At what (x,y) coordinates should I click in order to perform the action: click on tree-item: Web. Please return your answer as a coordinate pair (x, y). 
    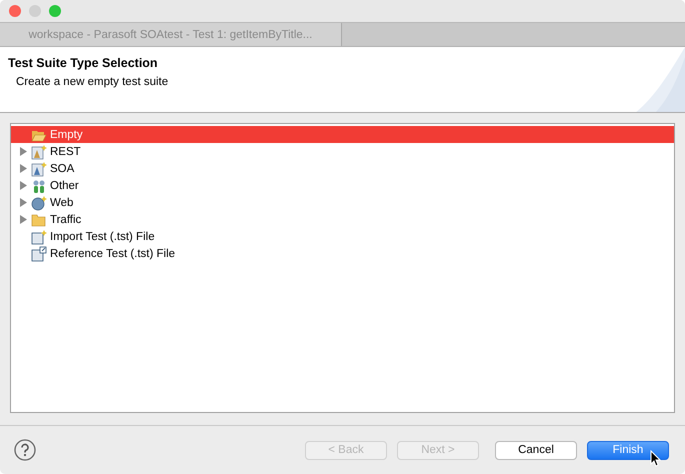
    Looking at the image, I should click on (342, 202).